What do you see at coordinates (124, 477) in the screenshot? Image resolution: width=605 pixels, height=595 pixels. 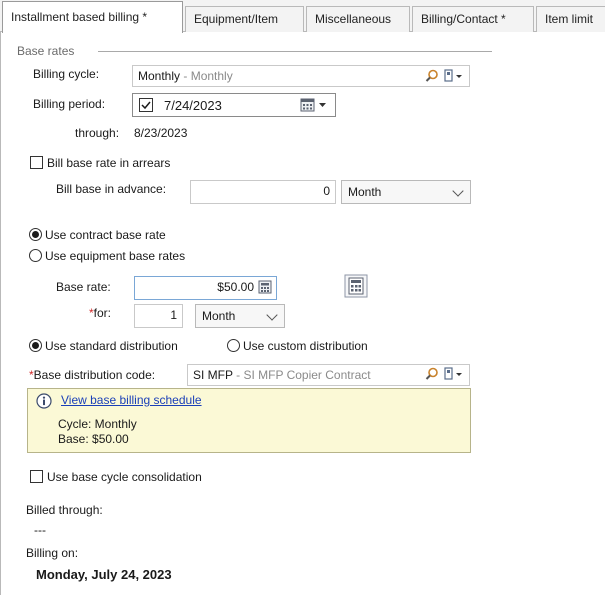 I see `consolidation-label: Use base cycle consolidation` at bounding box center [124, 477].